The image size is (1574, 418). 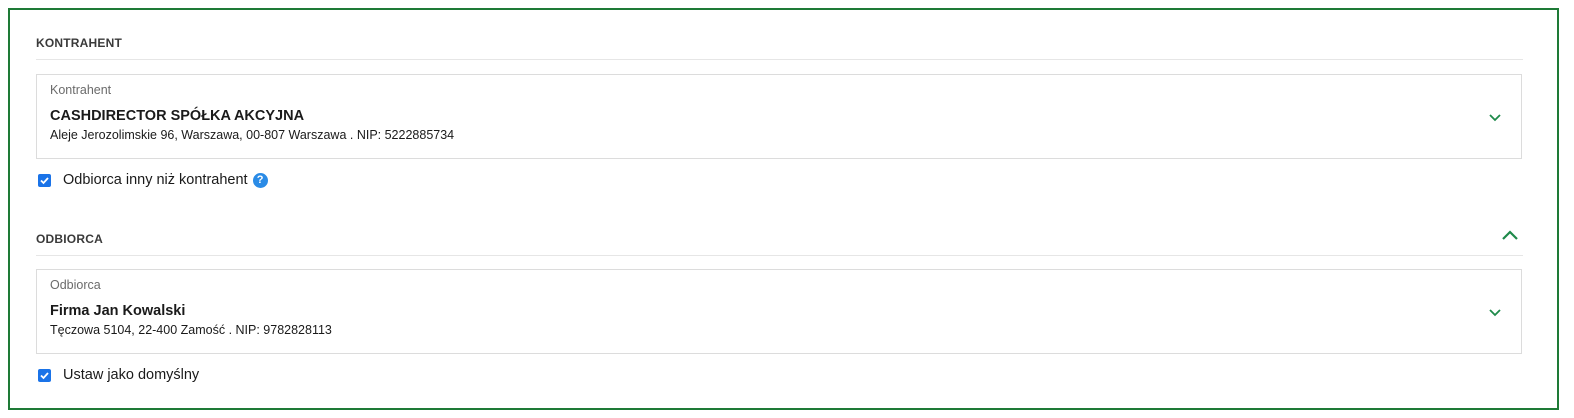 What do you see at coordinates (155, 180) in the screenshot?
I see `different-recipient-label: Odbiorca inny niż kontrahent` at bounding box center [155, 180].